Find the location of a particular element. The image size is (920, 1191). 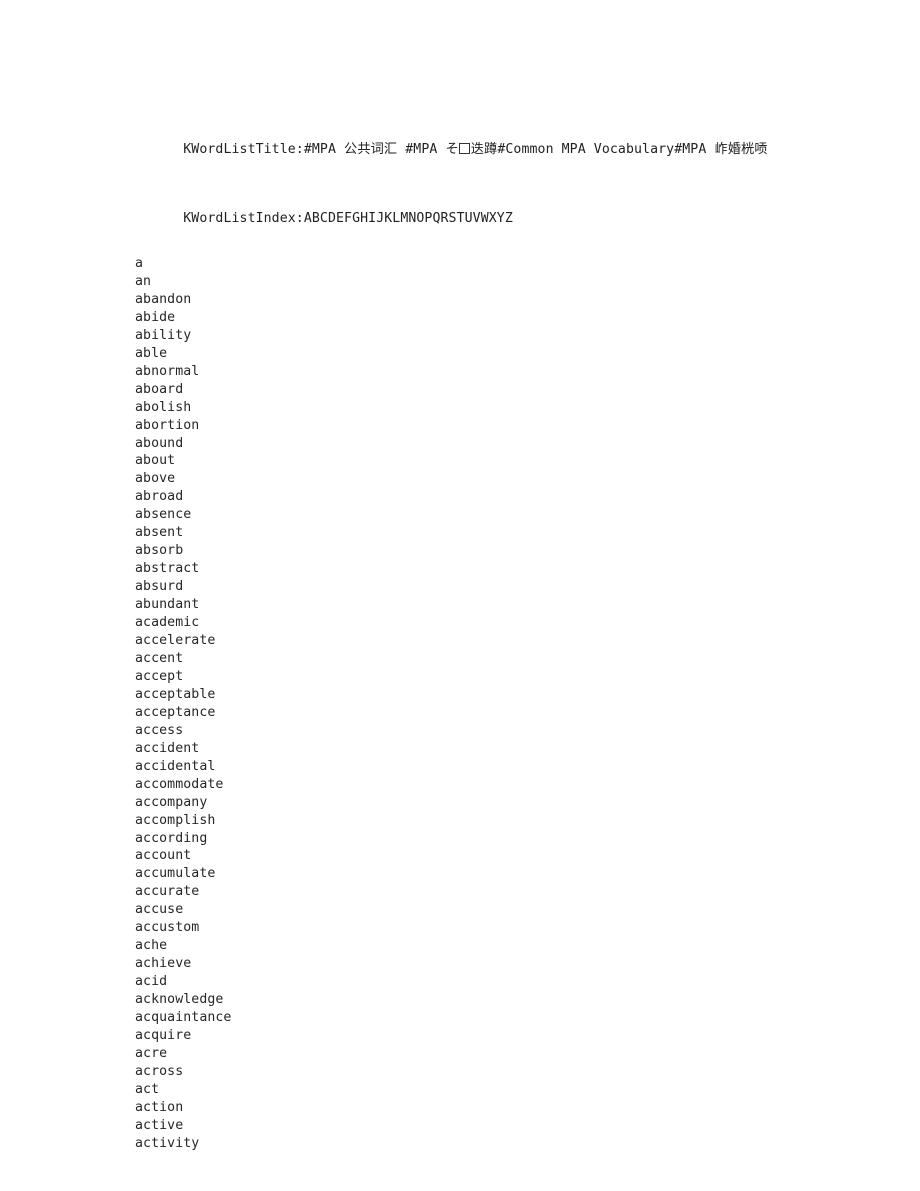

word-list-item: abundant is located at coordinates (167, 605).